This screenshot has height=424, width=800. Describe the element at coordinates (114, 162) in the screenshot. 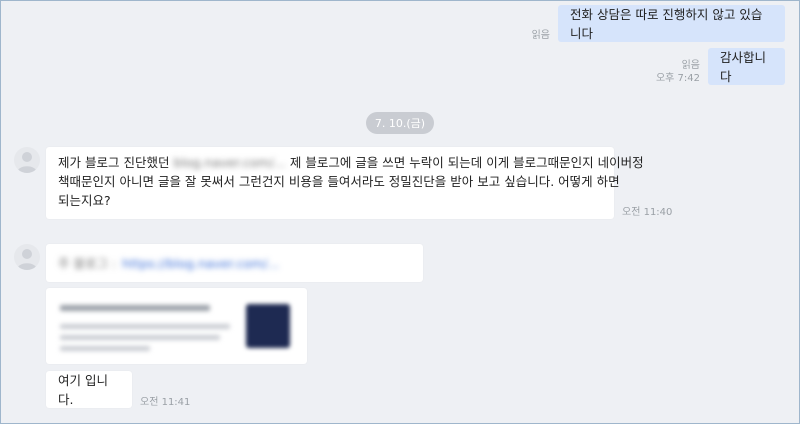

I see `message-text: 제가 블로그 진단했던` at that location.